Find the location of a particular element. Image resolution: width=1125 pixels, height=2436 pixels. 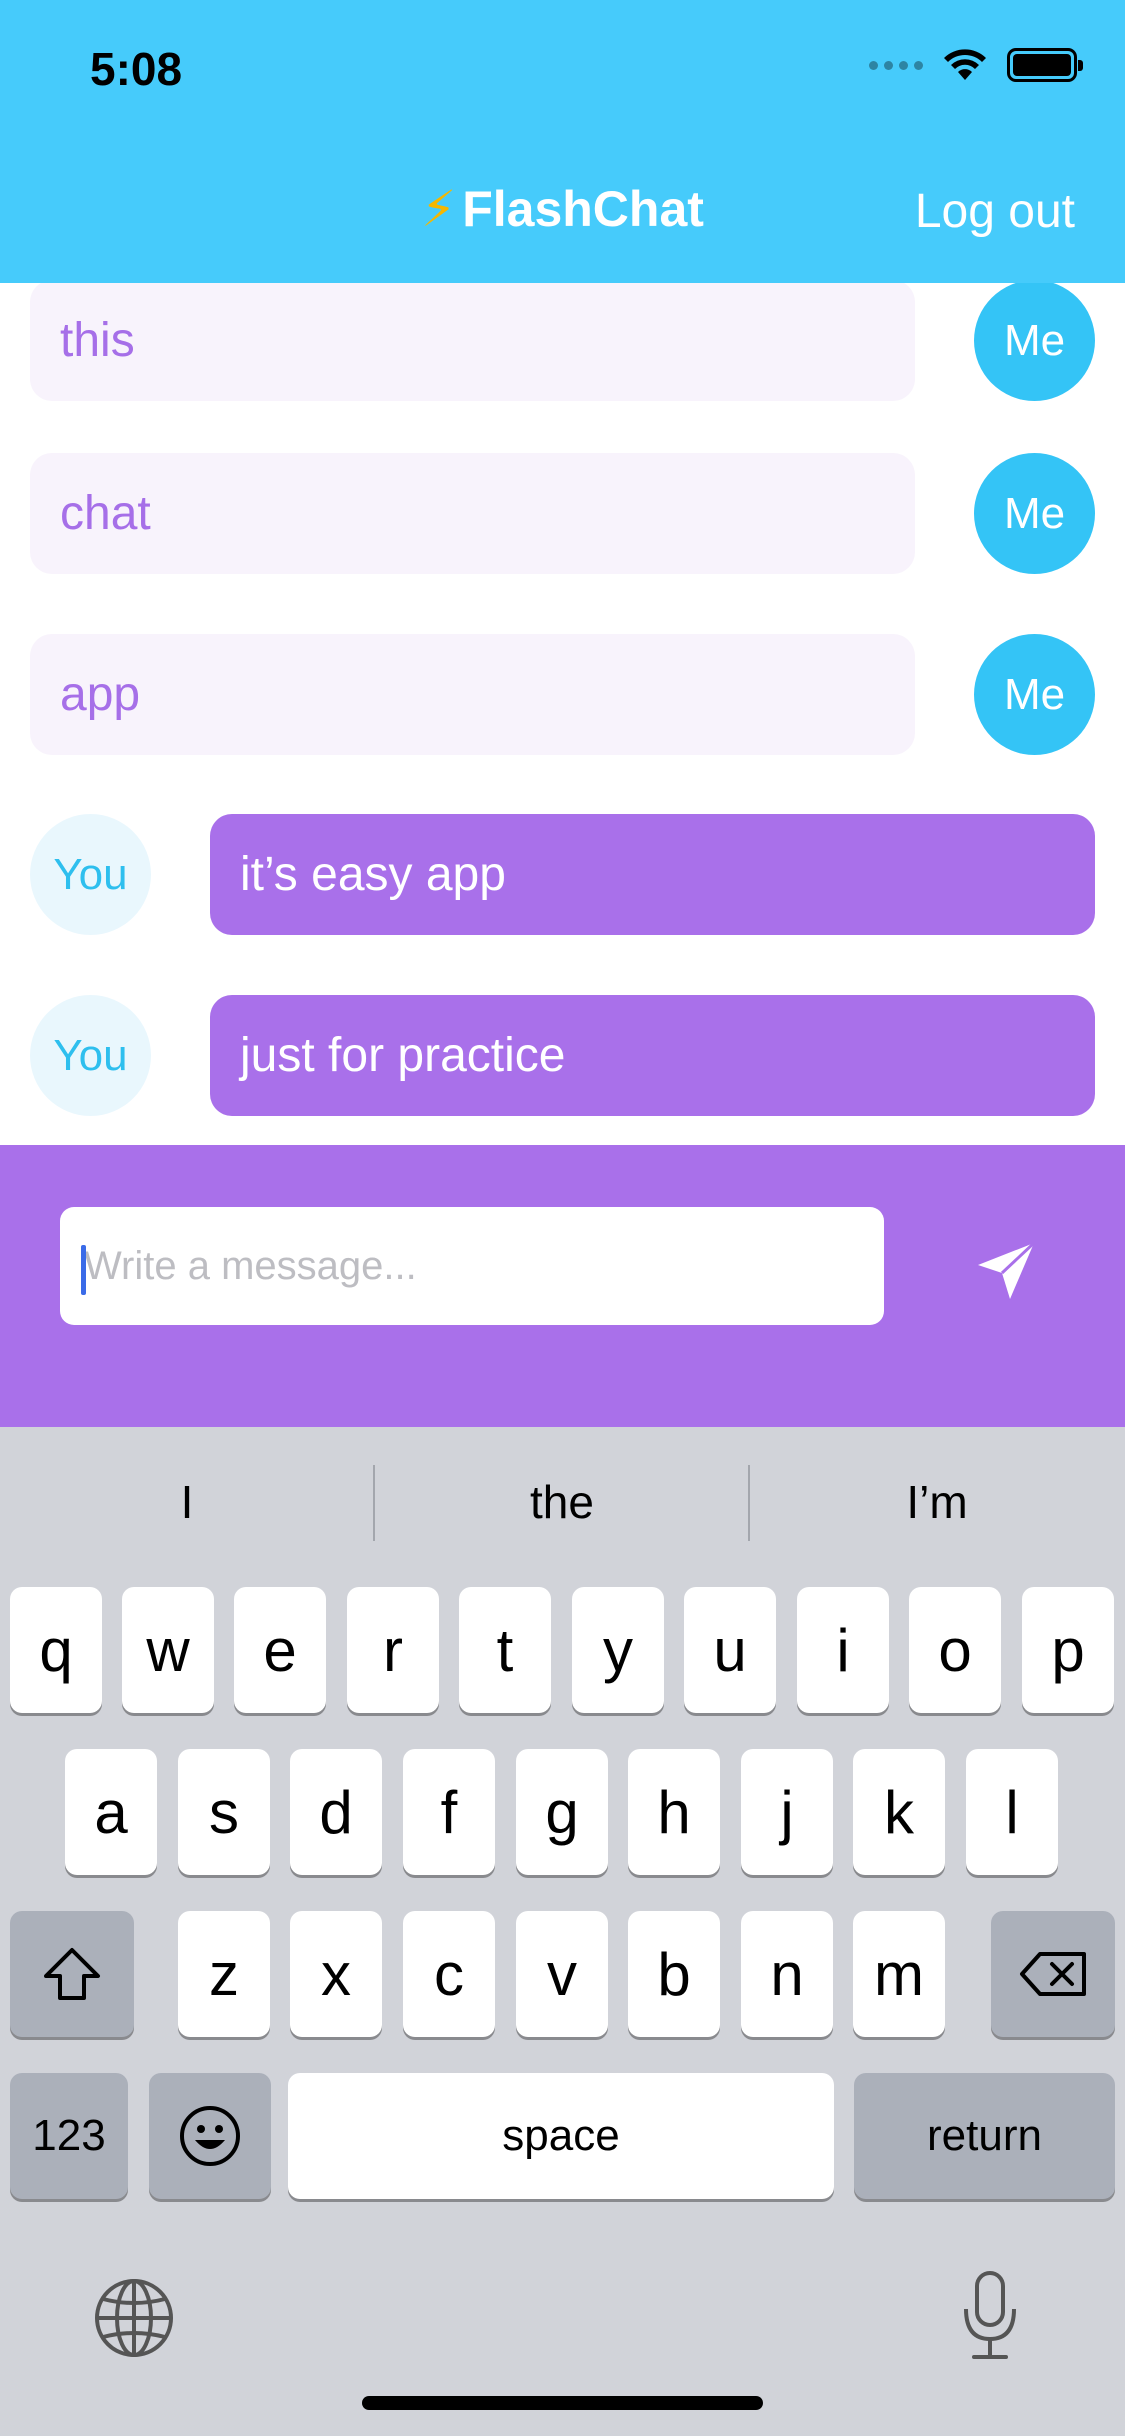

suggestion-bar: I the I’m is located at coordinates (562, 1502).